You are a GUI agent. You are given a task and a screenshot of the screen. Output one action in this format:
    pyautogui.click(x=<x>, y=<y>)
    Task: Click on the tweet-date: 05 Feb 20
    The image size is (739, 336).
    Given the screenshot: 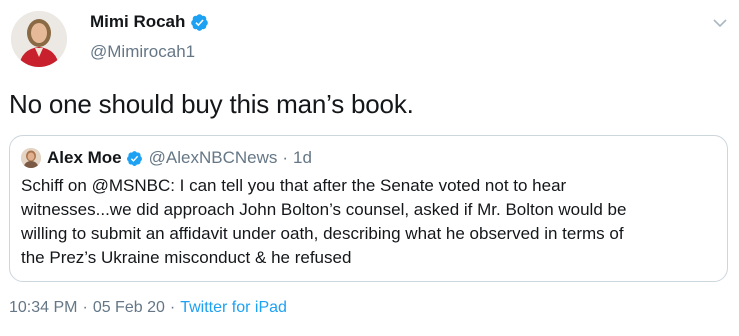 What is the action you would take?
    pyautogui.click(x=129, y=308)
    